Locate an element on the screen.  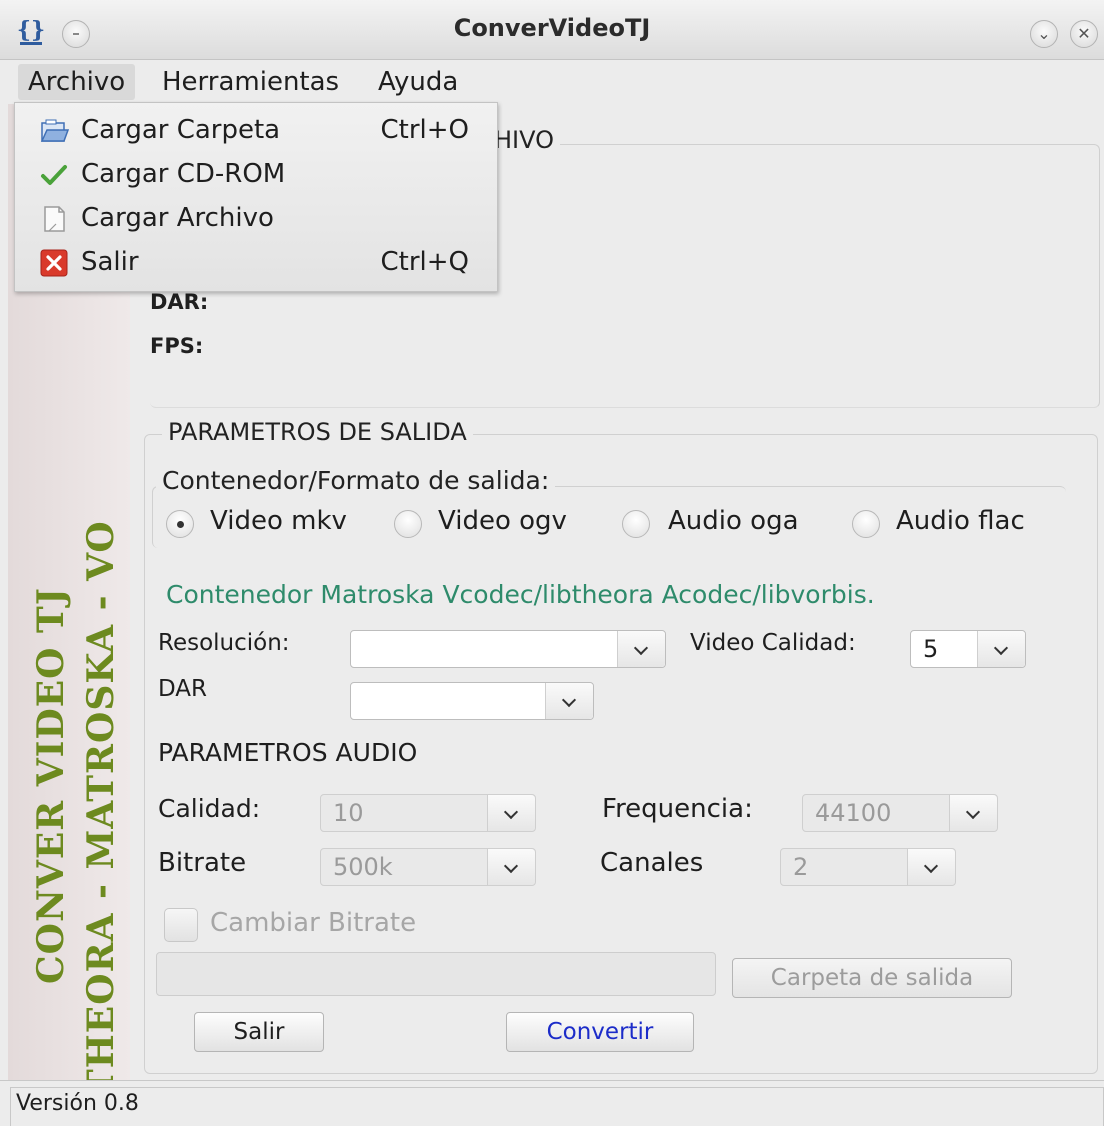
change-bitrate-label: Cambiar Bitrate is located at coordinates (313, 923).